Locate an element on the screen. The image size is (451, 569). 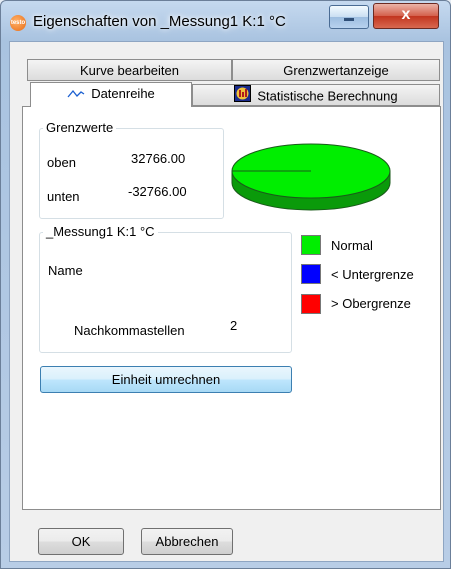
tab-label: Statistische Berechnung is located at coordinates (327, 96).